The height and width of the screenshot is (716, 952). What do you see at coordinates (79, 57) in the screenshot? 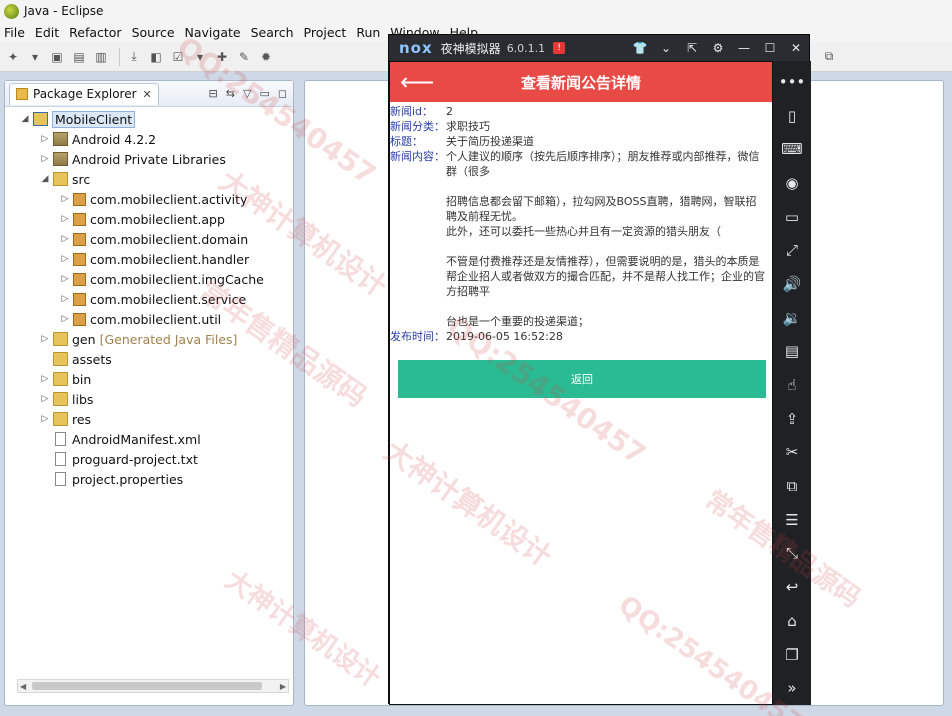
I see `save-all-icon: ▤` at bounding box center [79, 57].